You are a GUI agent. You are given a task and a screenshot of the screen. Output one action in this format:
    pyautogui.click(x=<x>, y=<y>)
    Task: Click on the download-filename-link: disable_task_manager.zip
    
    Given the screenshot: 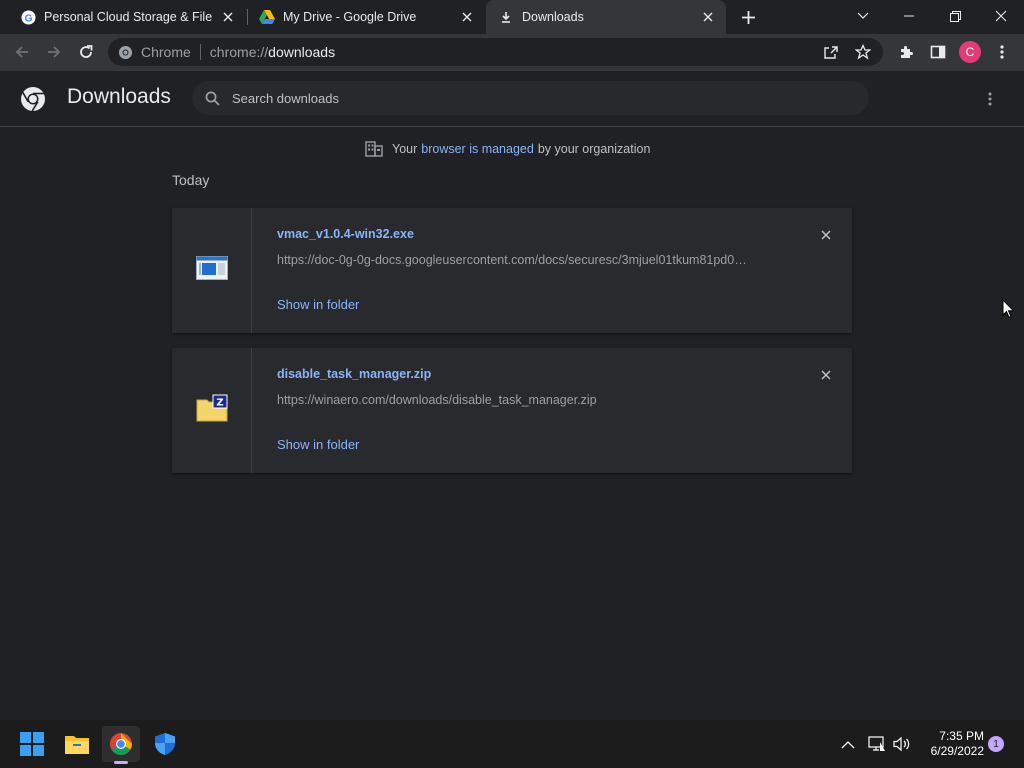 What is the action you would take?
    pyautogui.click(x=354, y=374)
    